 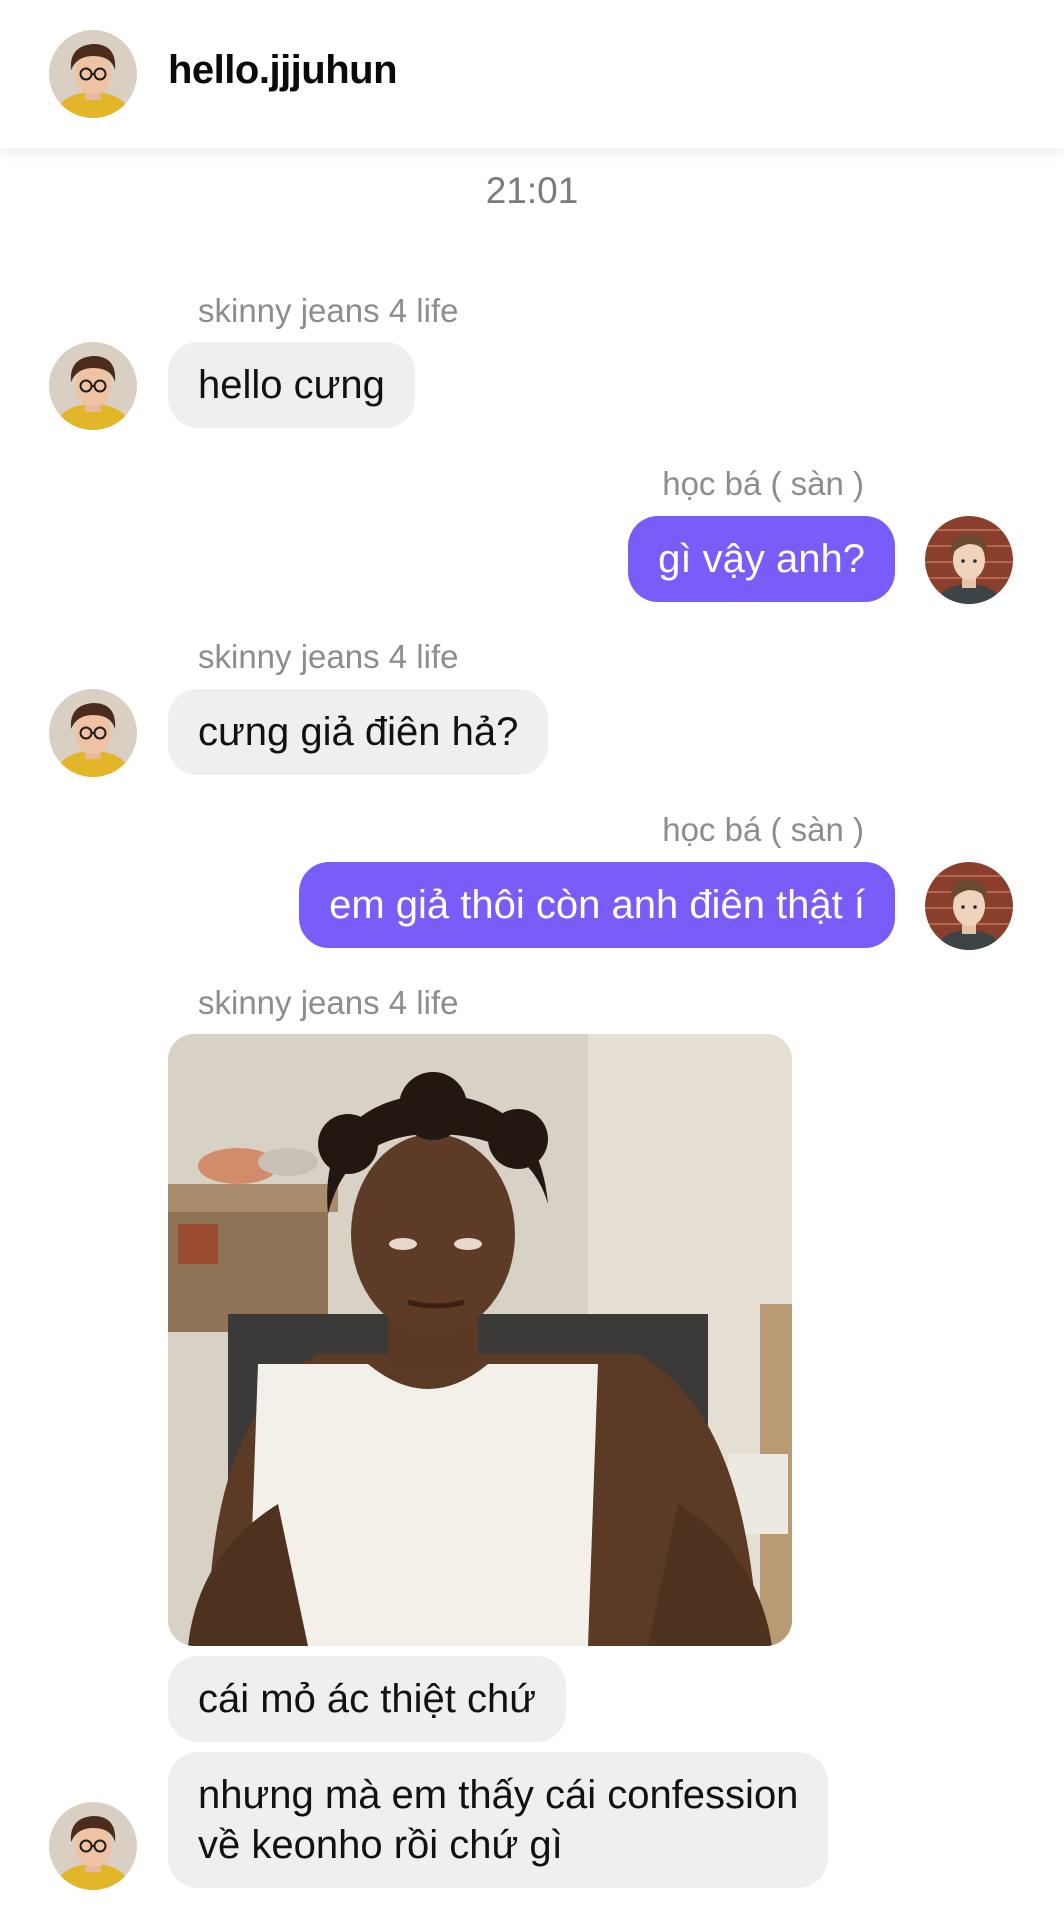 What do you see at coordinates (283, 70) in the screenshot?
I see `contact-username: hello.jjjuhun` at bounding box center [283, 70].